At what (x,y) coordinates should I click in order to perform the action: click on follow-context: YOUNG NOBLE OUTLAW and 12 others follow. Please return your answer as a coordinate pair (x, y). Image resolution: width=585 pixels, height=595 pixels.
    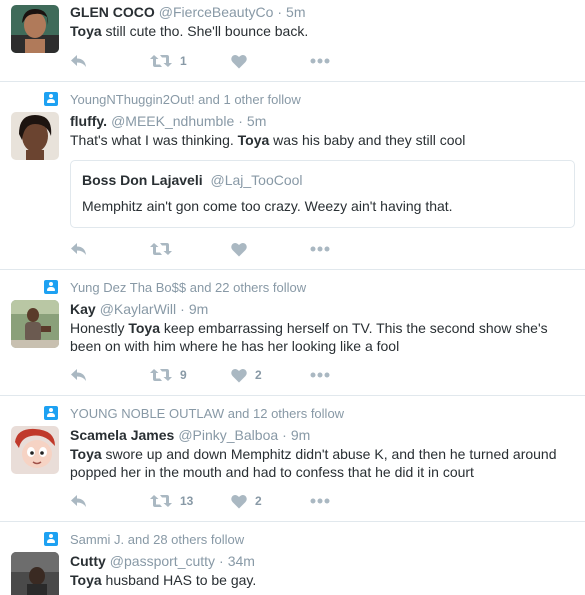
    Looking at the image, I should click on (194, 413).